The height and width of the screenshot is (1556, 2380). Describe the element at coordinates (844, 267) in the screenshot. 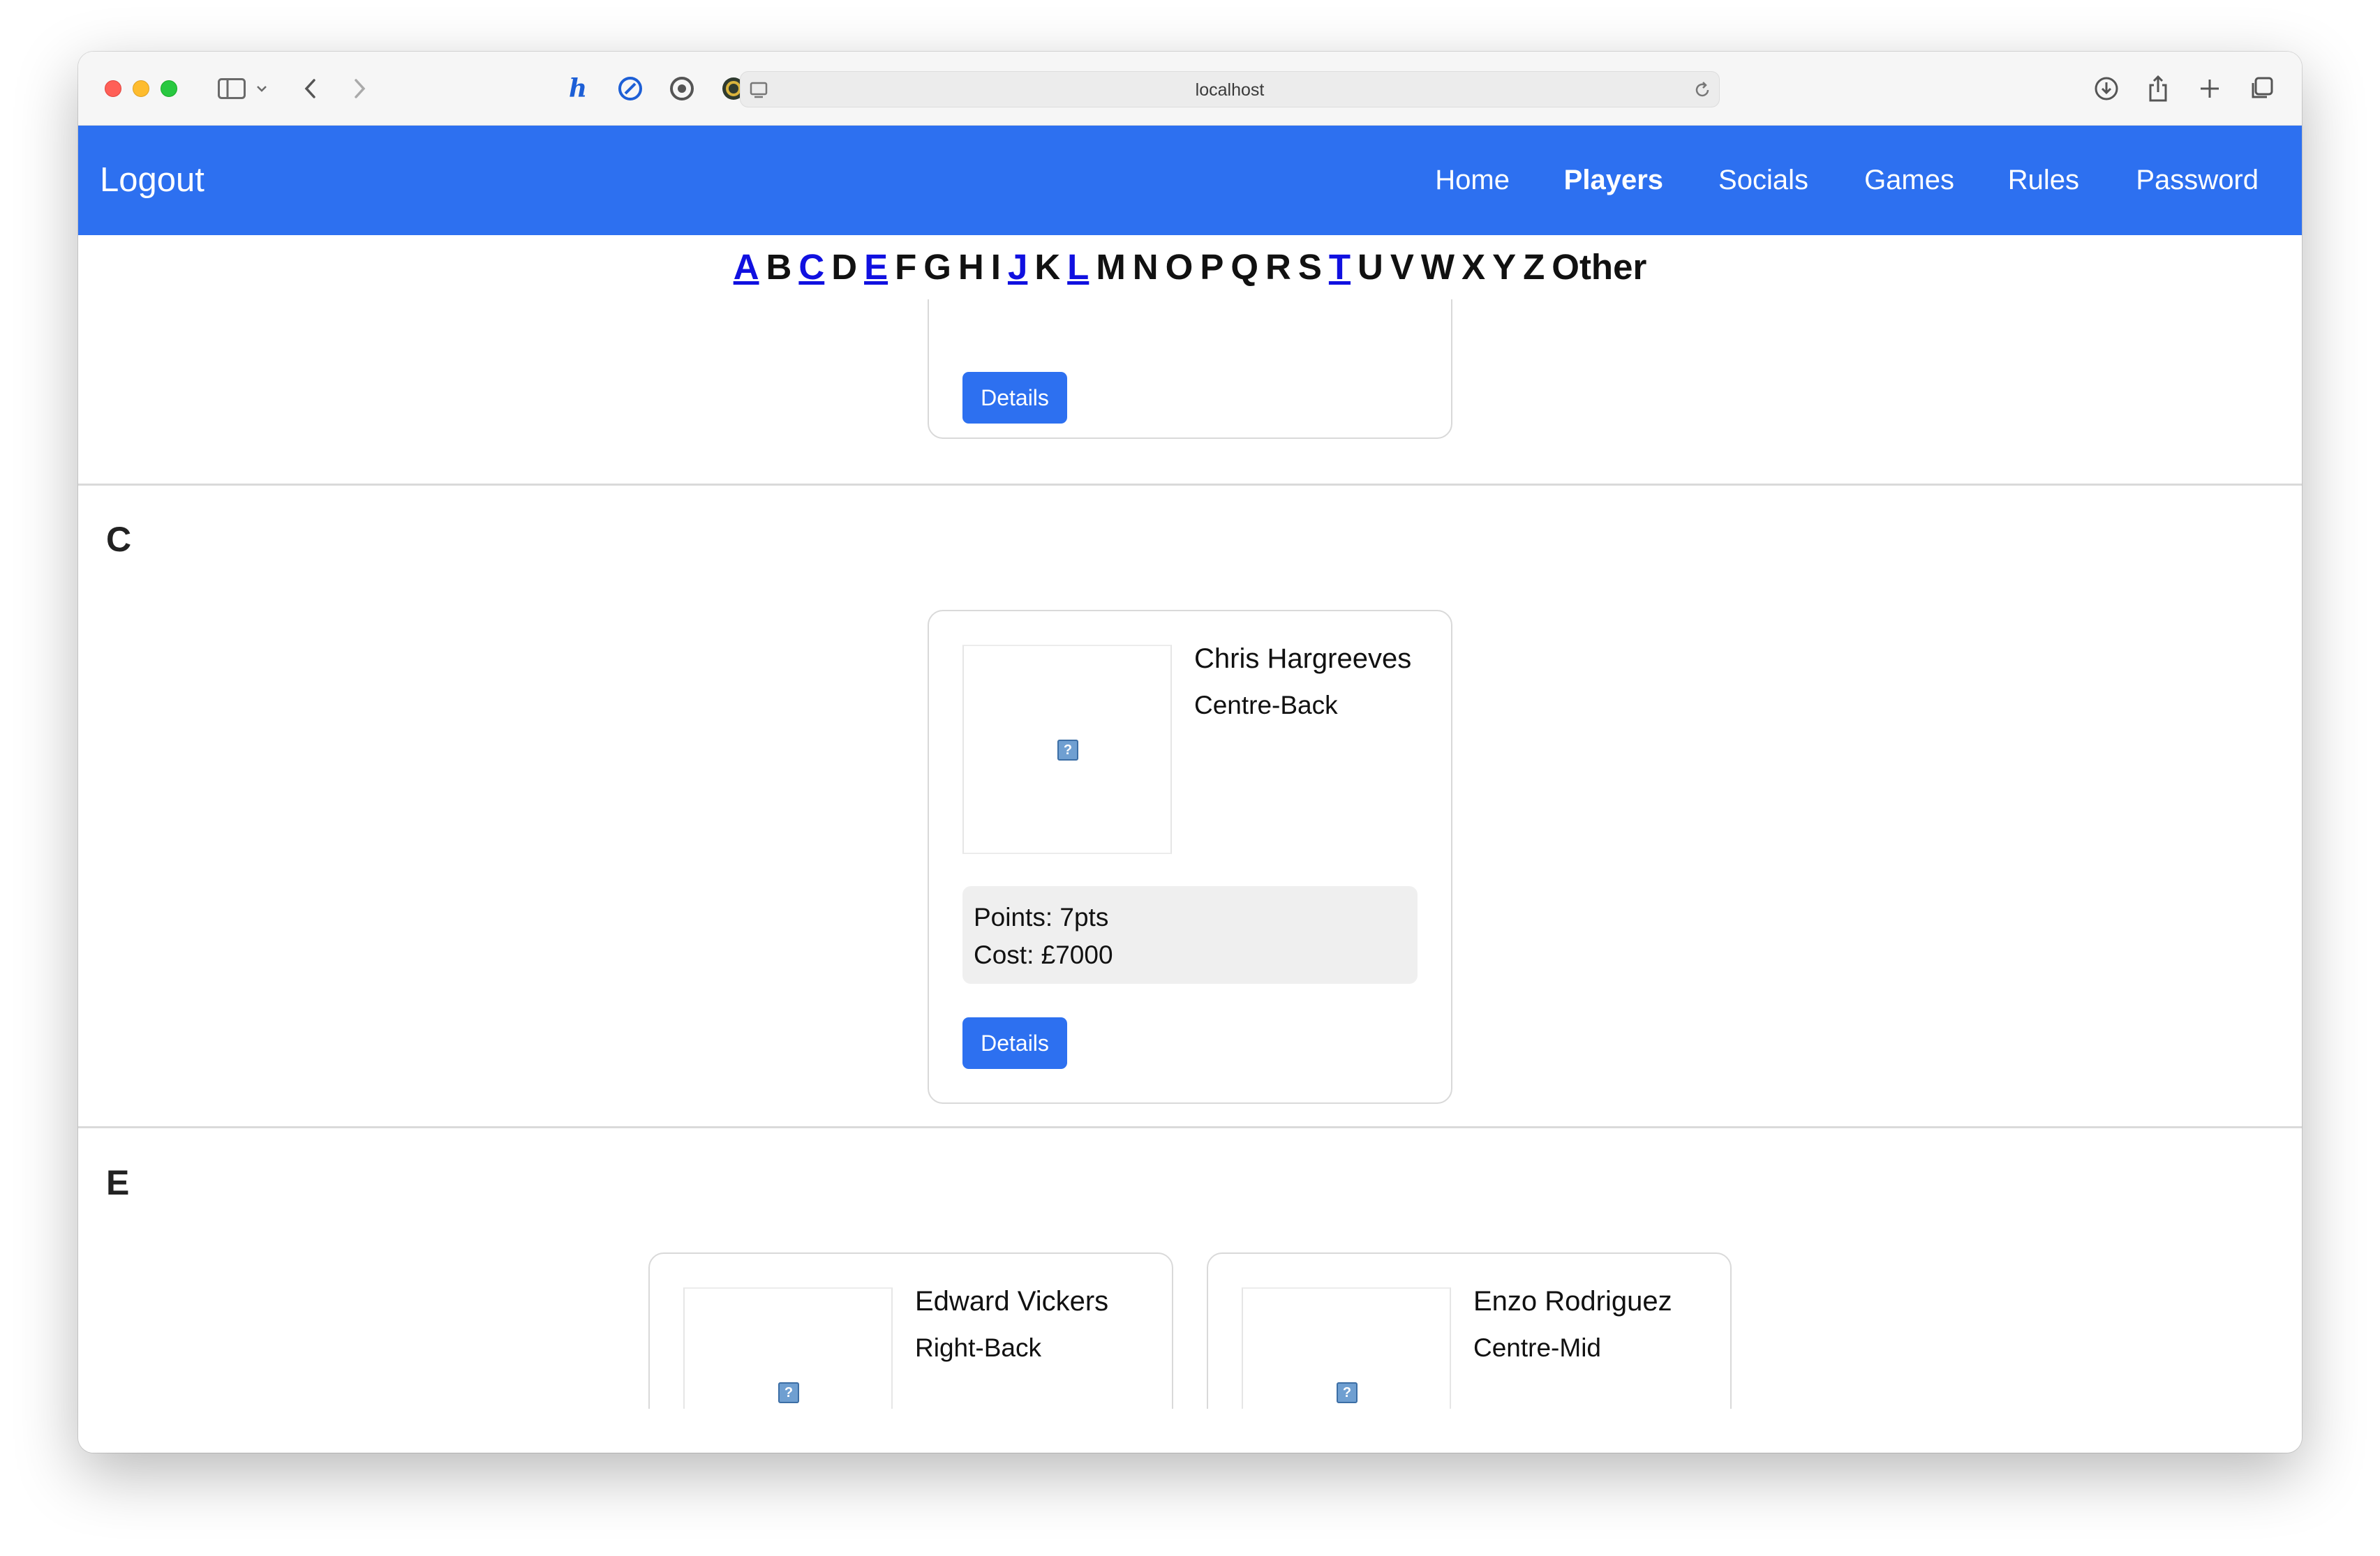

I see `alpha-letter-d: D` at that location.